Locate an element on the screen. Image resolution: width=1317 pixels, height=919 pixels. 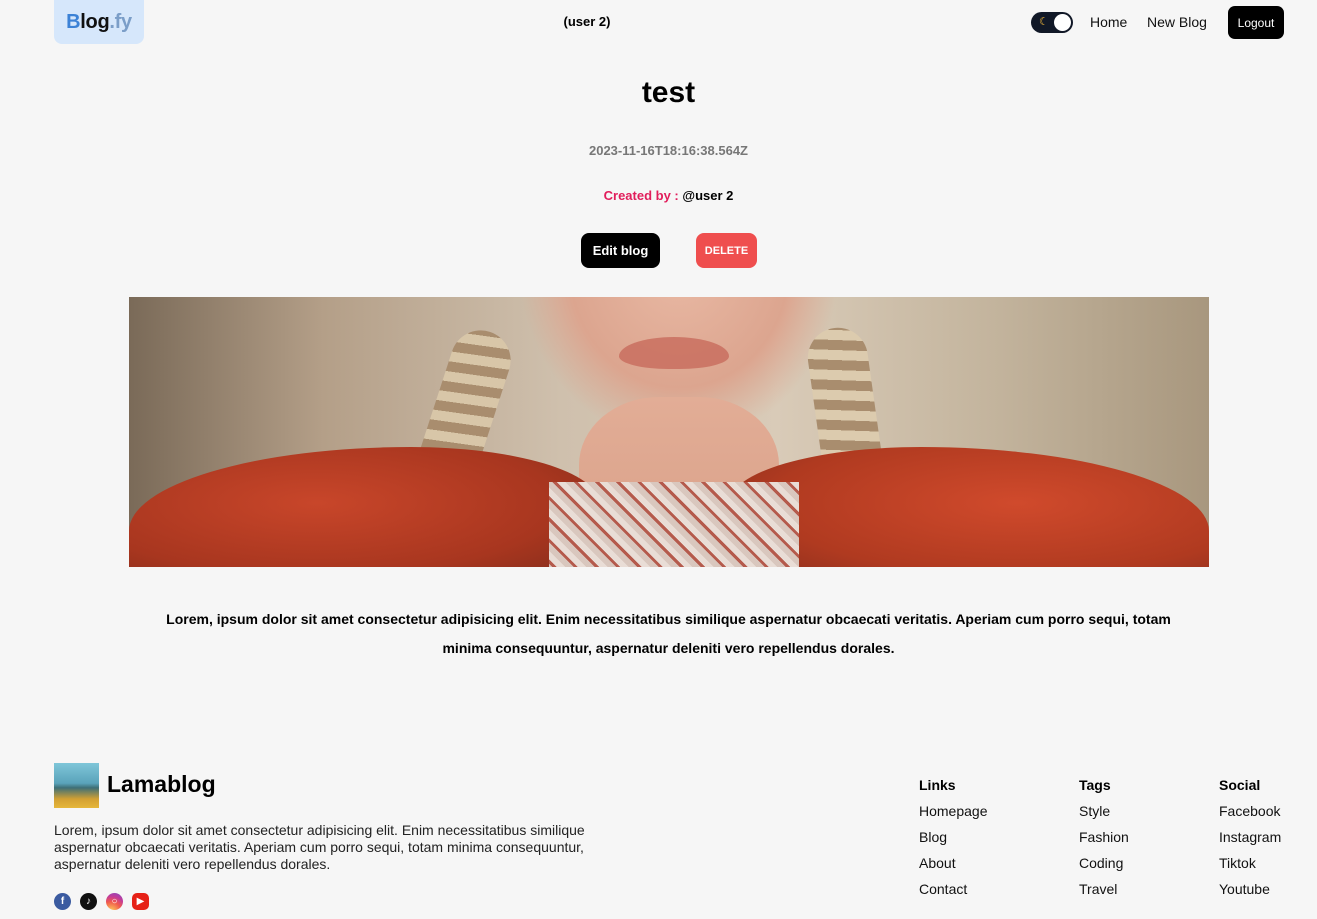
footer-tags-column: Tags Style Fashion Coding Travel is located at coordinates (1104, 842).